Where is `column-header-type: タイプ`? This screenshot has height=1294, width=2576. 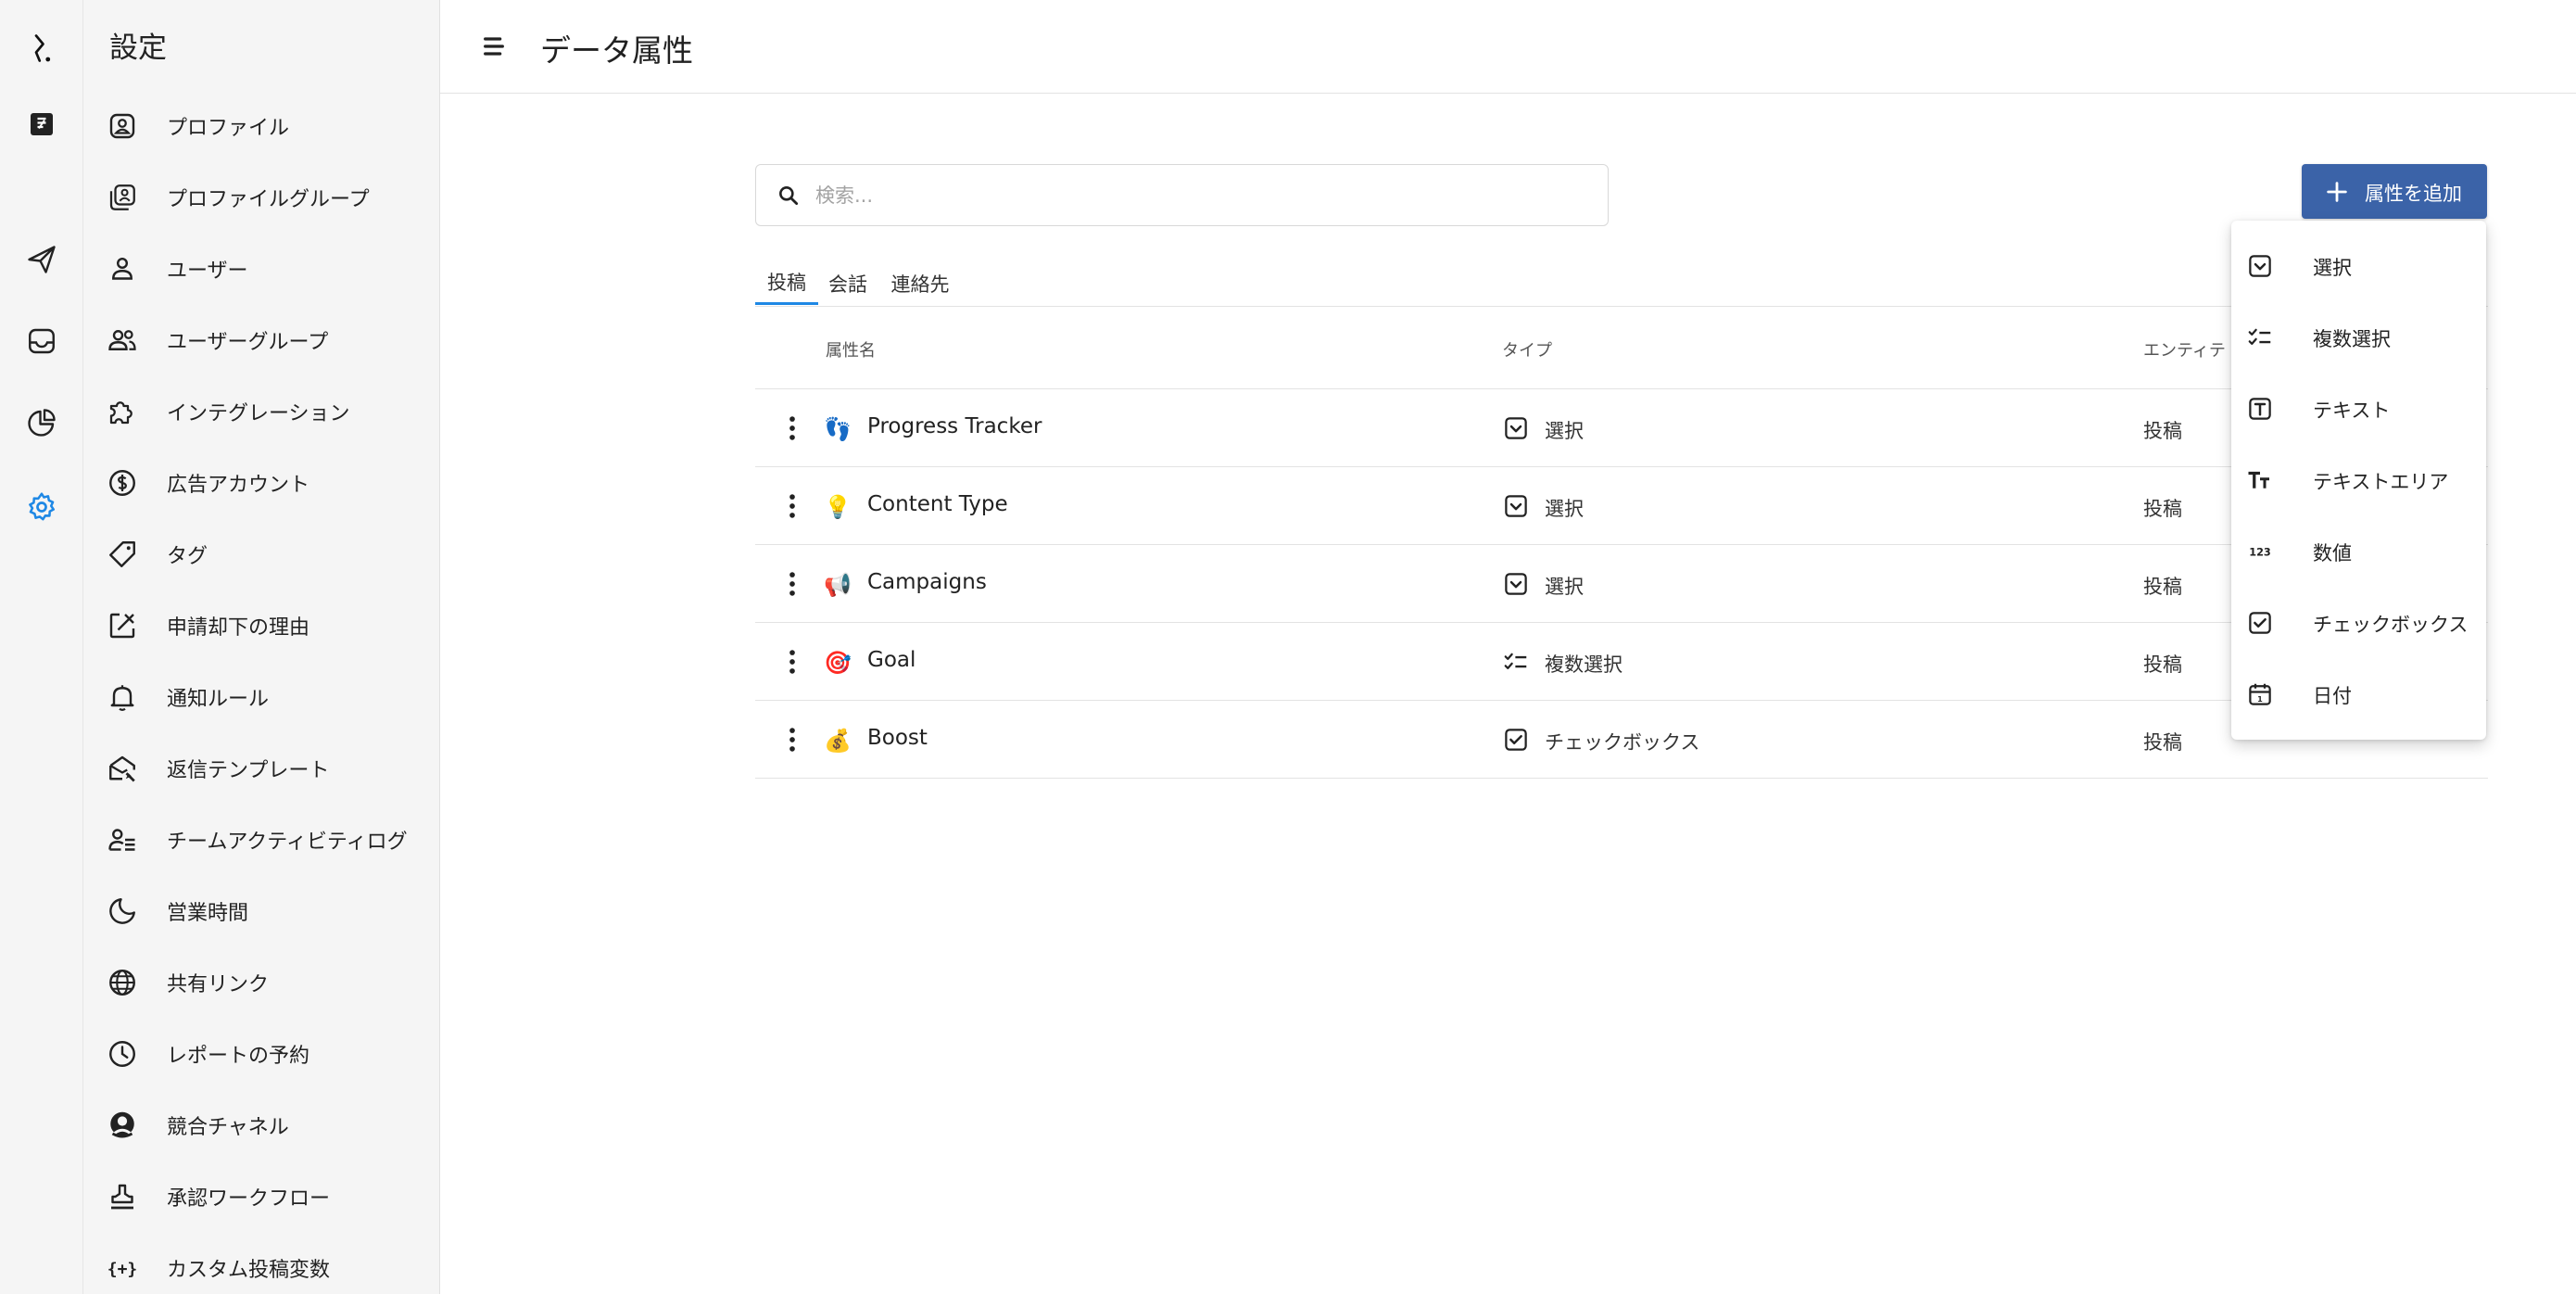 column-header-type: タイプ is located at coordinates (1527, 349).